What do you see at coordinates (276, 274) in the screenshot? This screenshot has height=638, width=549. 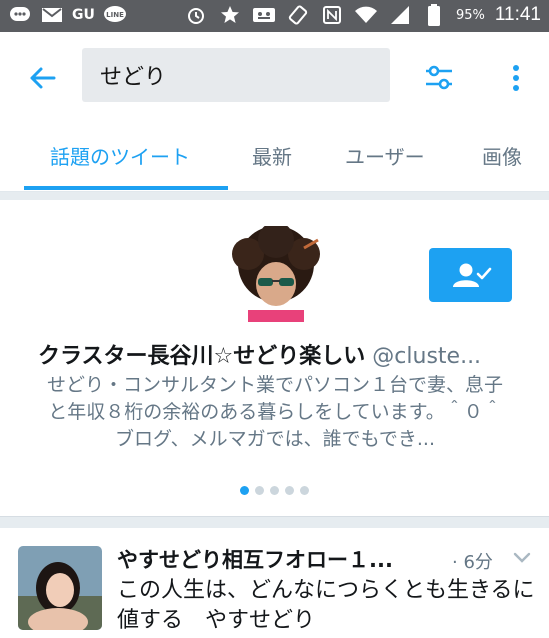 I see `avatar` at bounding box center [276, 274].